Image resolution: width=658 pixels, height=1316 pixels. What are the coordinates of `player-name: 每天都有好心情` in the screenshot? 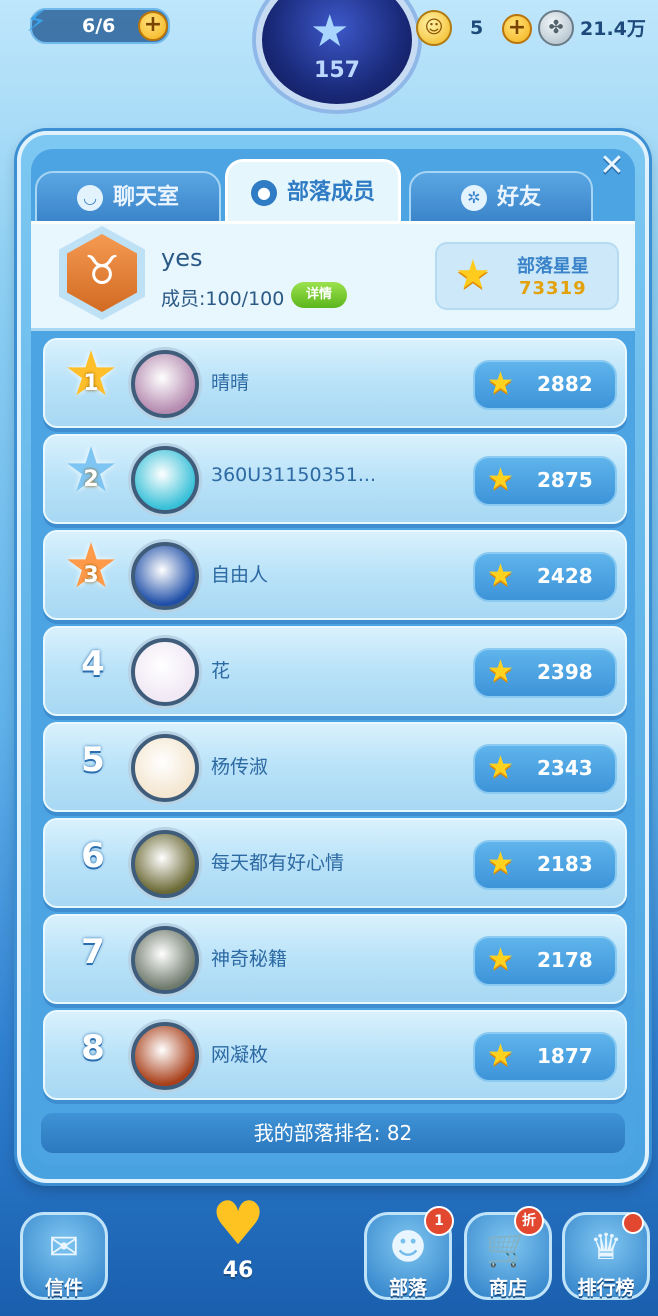 It's located at (278, 863).